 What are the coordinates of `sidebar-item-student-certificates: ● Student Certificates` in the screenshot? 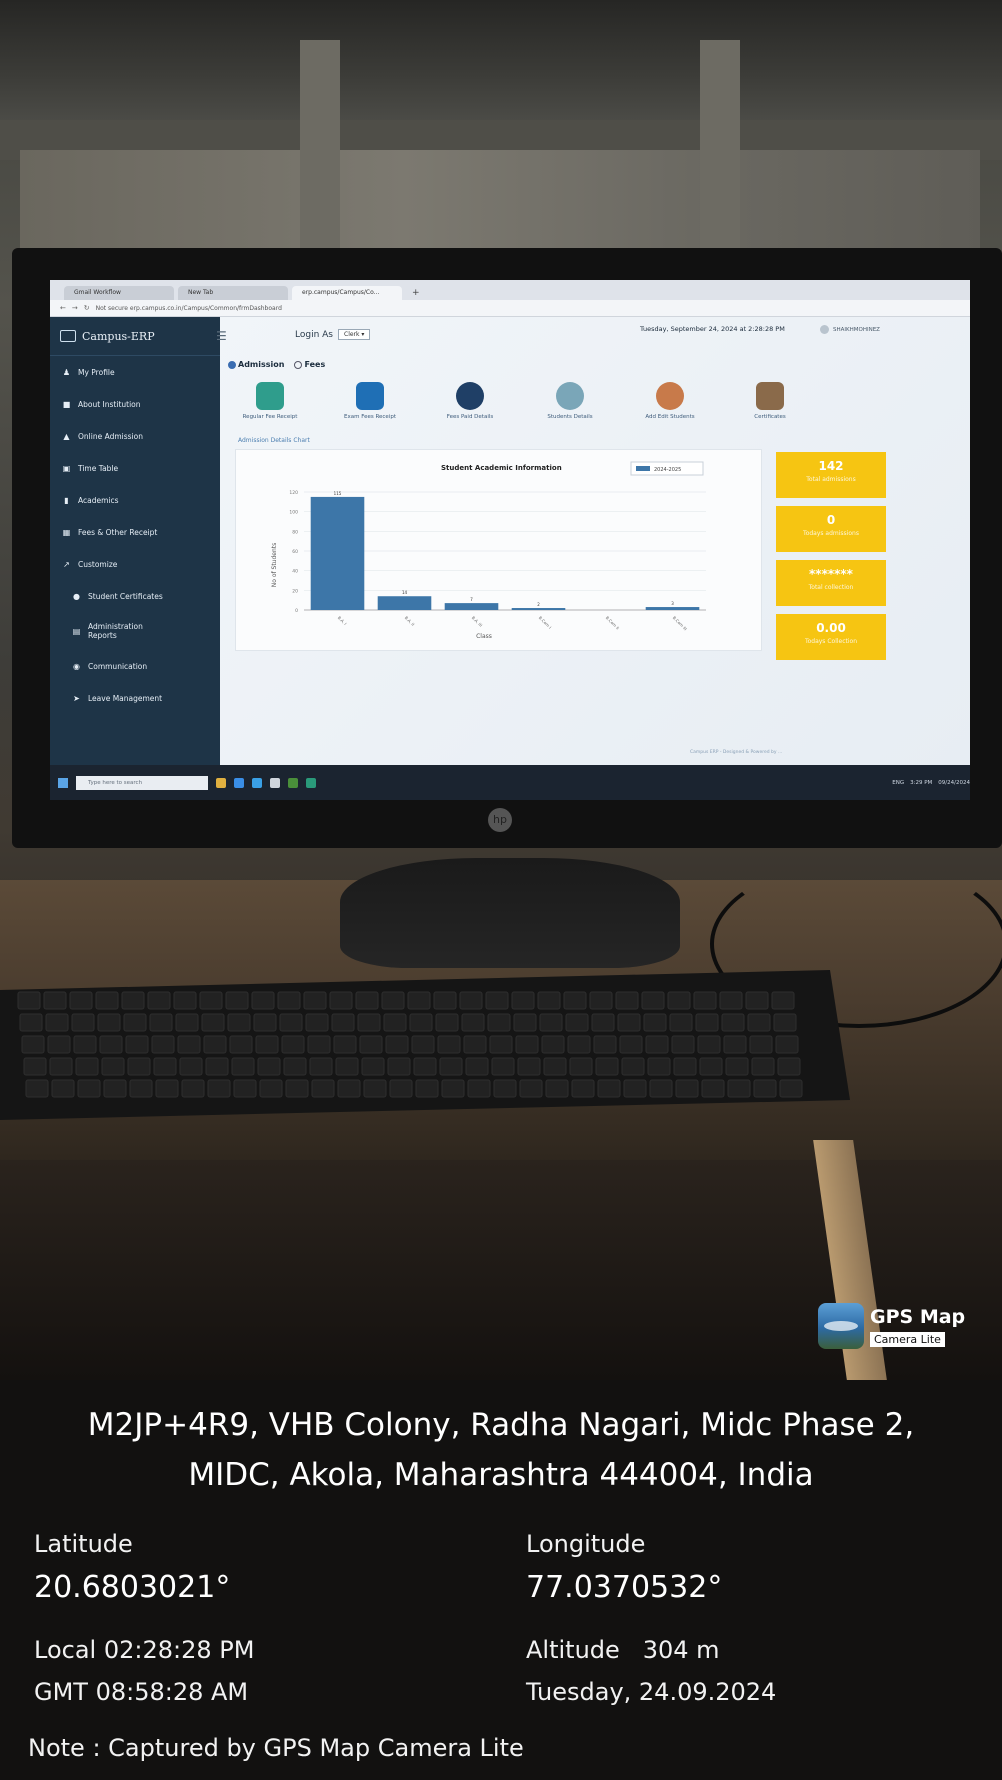 It's located at (135, 596).